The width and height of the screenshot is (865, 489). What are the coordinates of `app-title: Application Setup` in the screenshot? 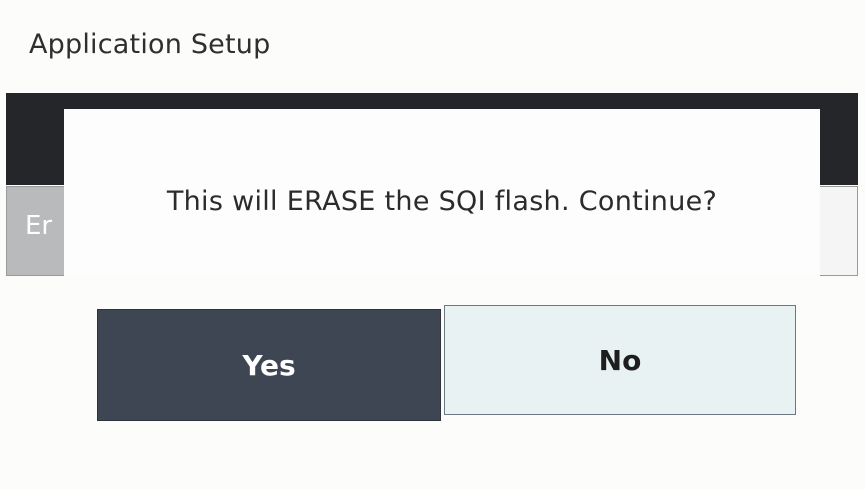 It's located at (150, 44).